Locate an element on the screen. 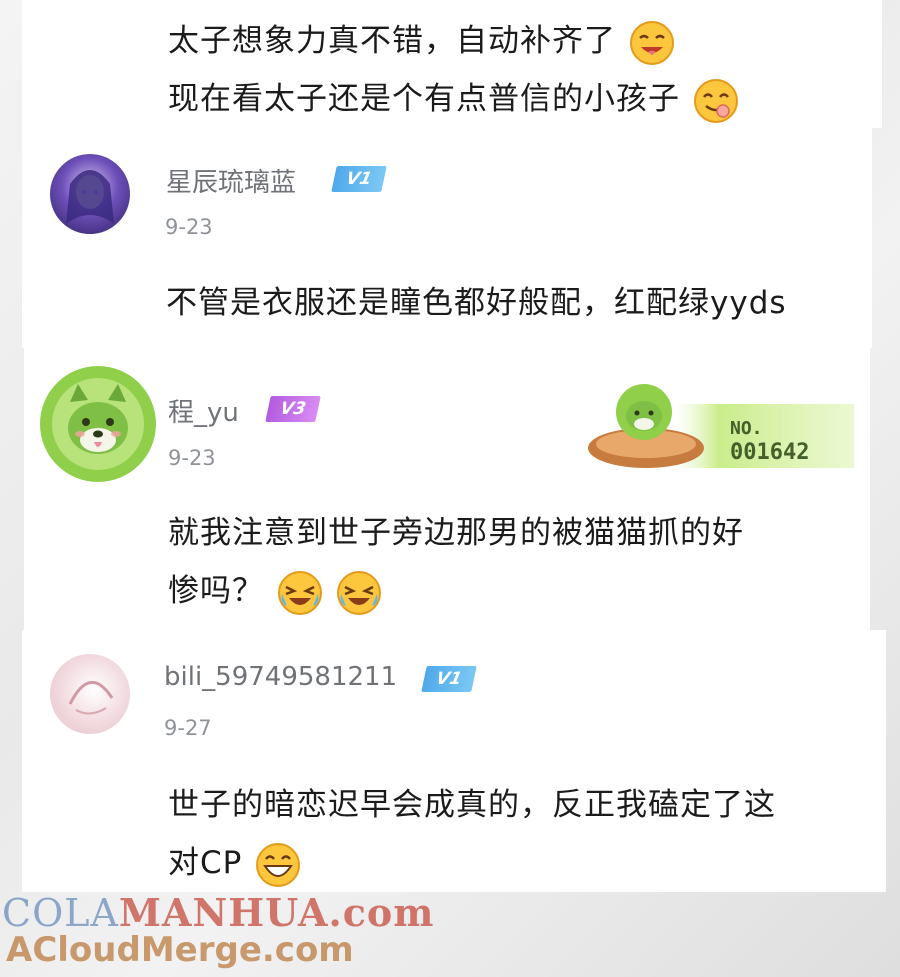  comment-text: 太子想象力真不错，自动补齐了 现在看太子还是个有点普信的小孩子 is located at coordinates (453, 70).